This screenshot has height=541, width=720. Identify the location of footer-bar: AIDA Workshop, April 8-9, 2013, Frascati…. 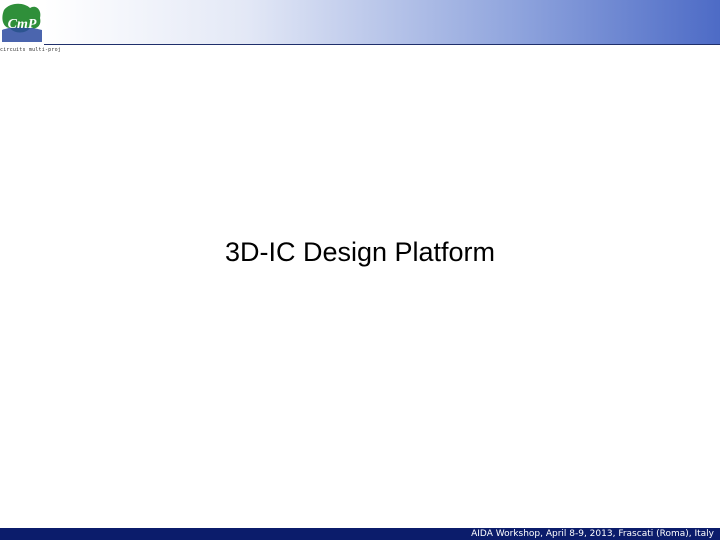
(360, 534).